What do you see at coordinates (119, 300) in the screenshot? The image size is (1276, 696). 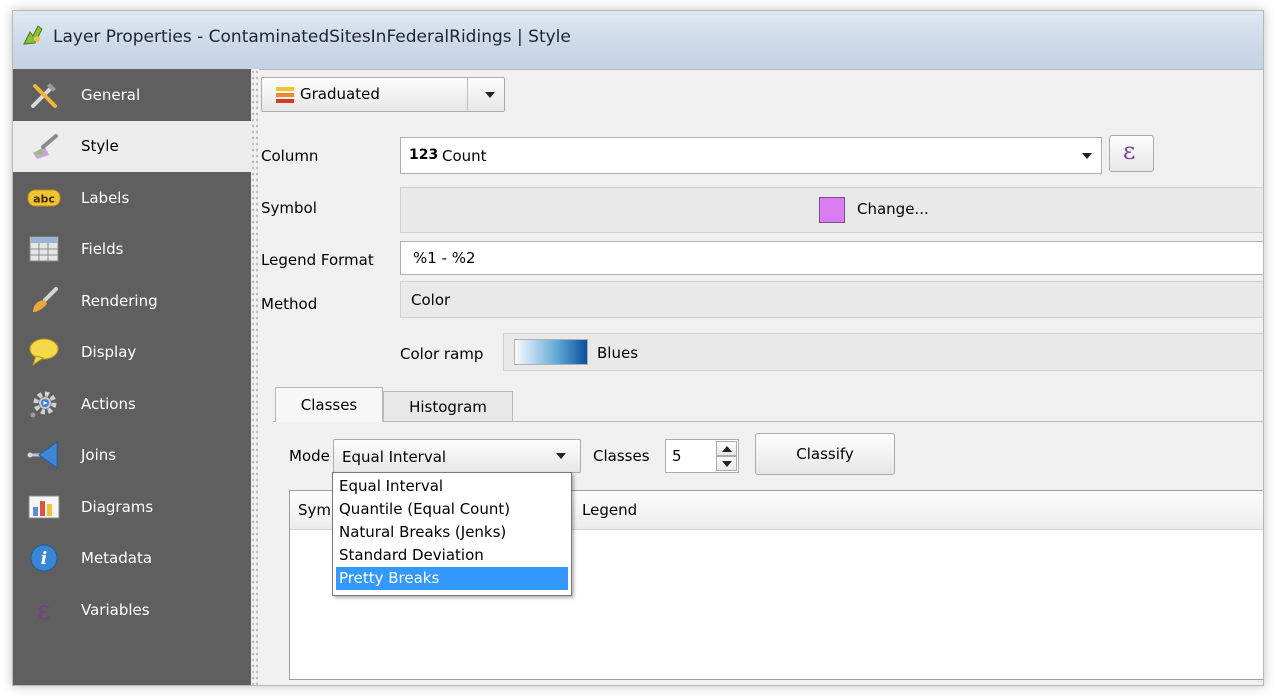 I see `sidebar-item-label: Rendering` at bounding box center [119, 300].